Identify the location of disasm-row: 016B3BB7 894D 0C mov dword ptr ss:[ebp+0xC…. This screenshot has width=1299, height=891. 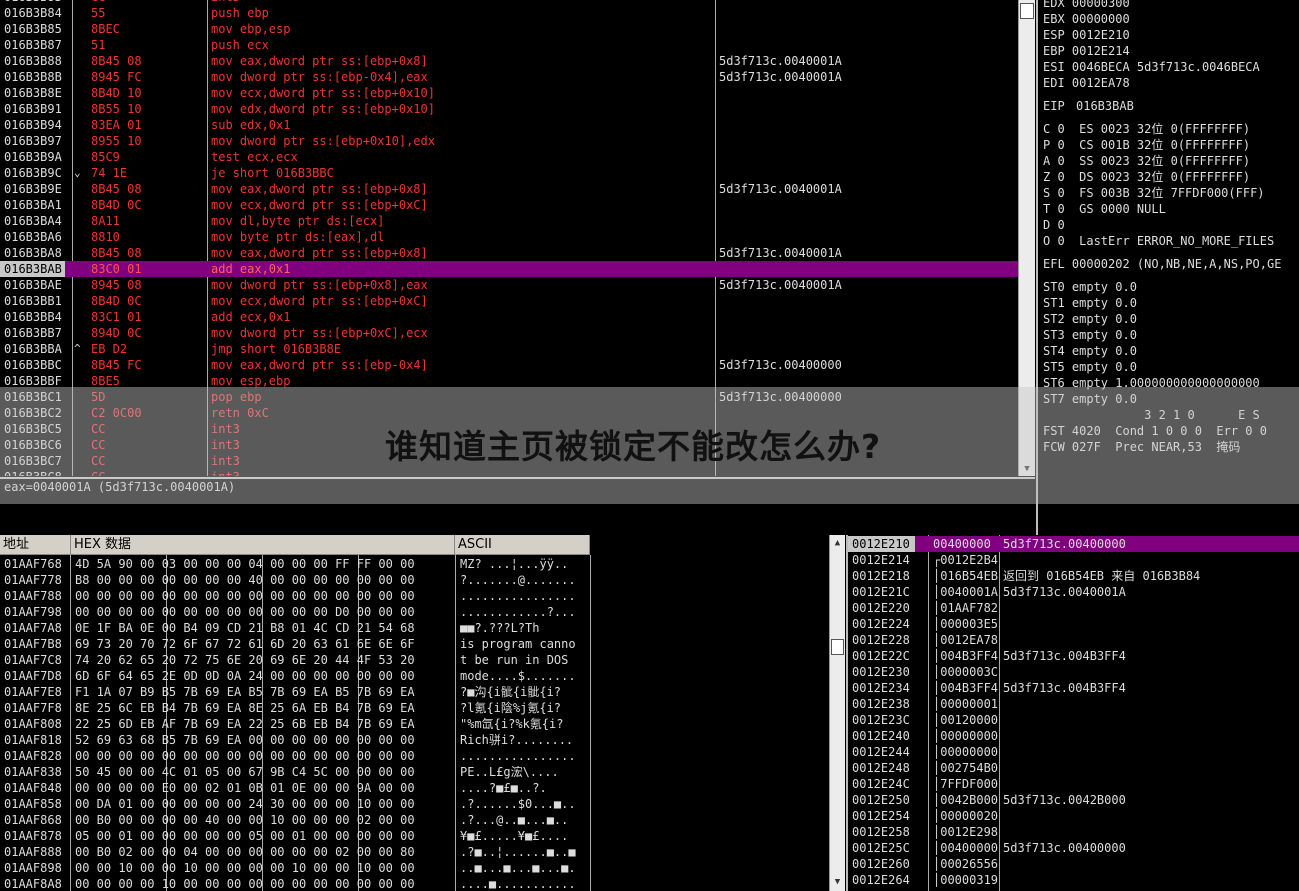
(509, 333).